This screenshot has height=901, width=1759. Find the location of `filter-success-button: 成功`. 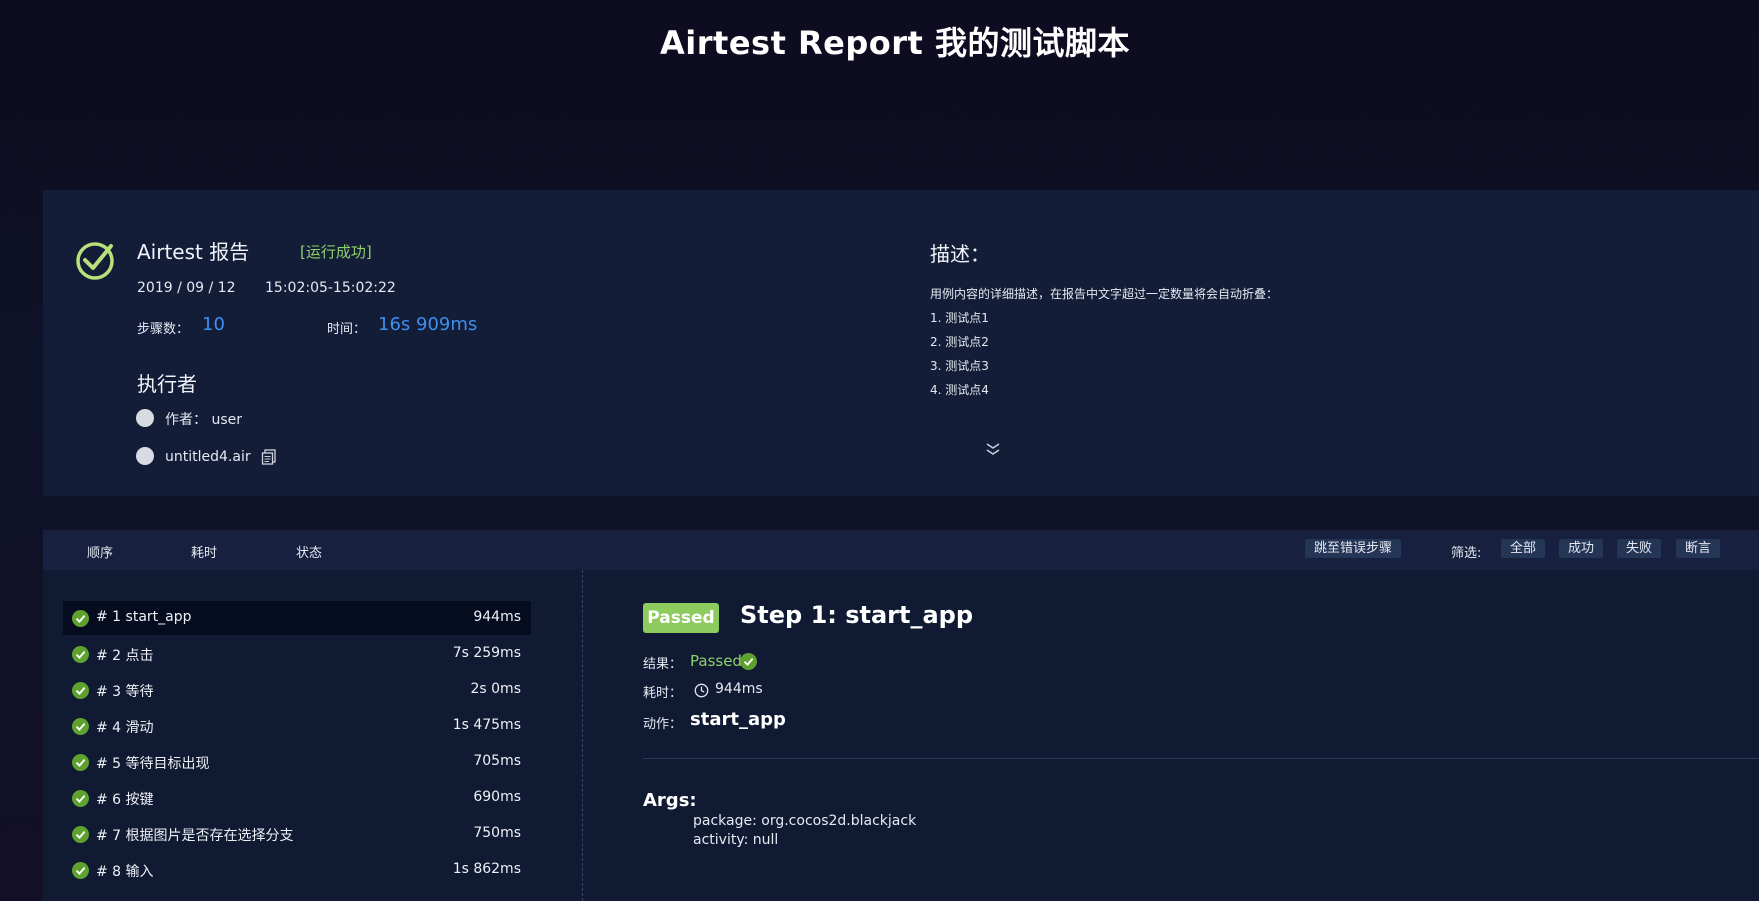

filter-success-button: 成功 is located at coordinates (1581, 548).